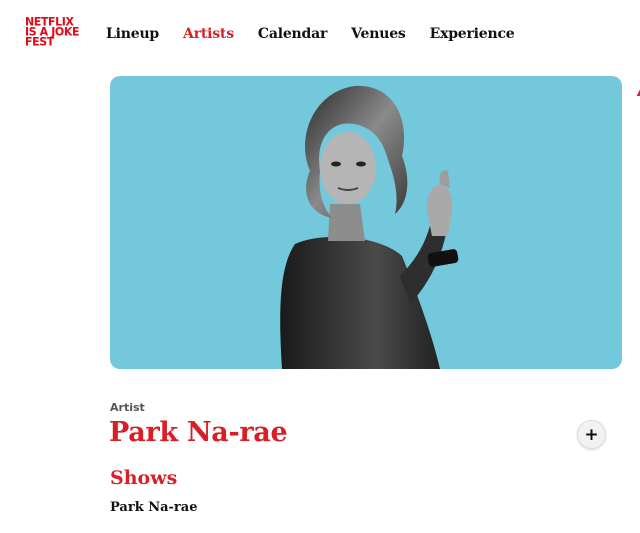  I want to click on artist-name: Park Na-rae, so click(198, 432).